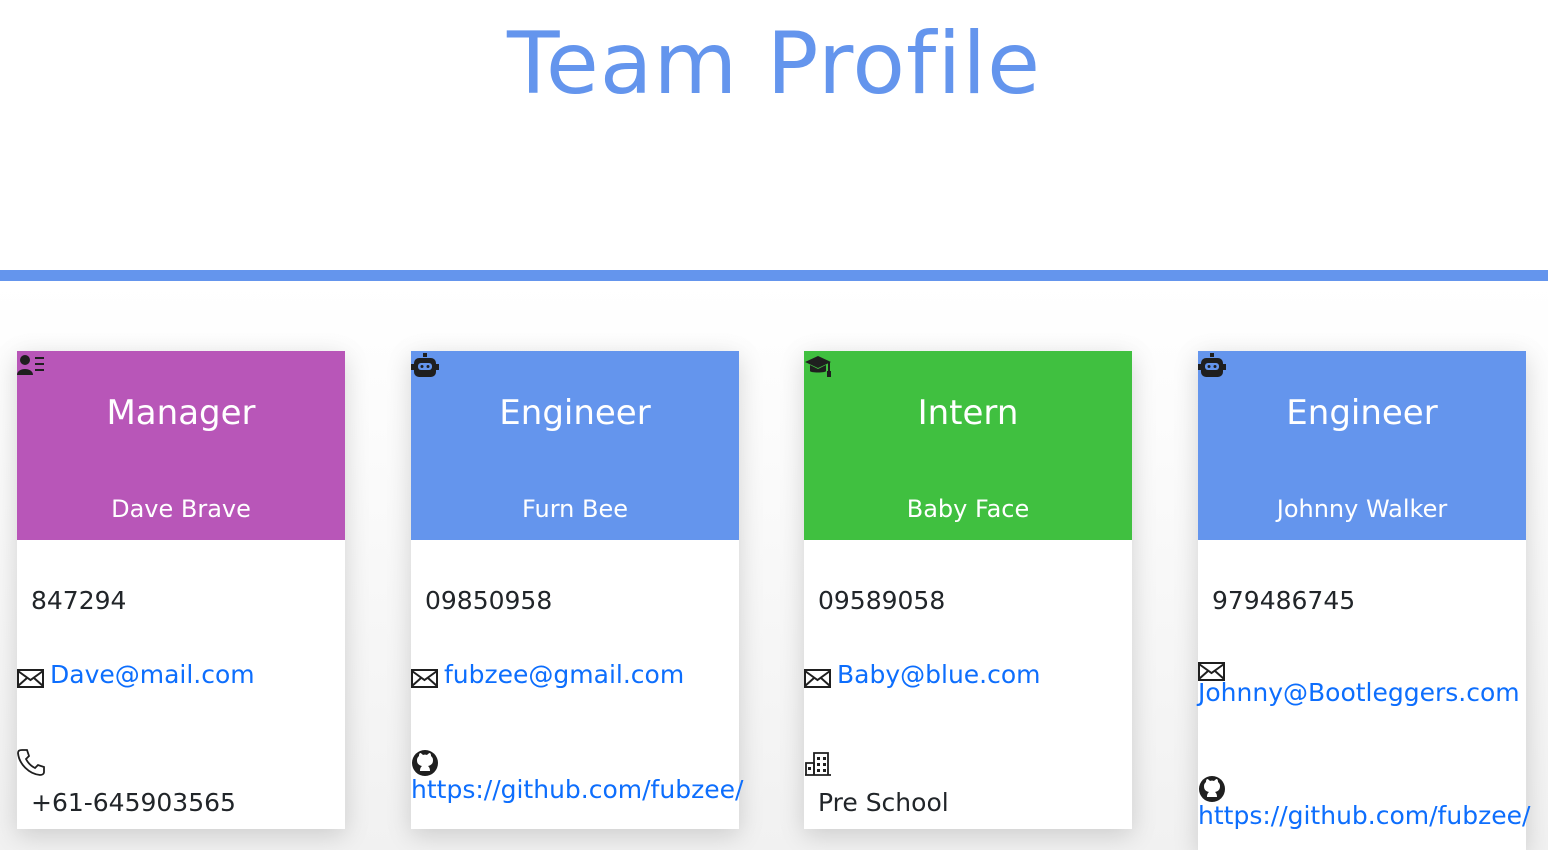 This screenshot has width=1548, height=850. I want to click on email-link: fubzee@gmail.com, so click(564, 674).